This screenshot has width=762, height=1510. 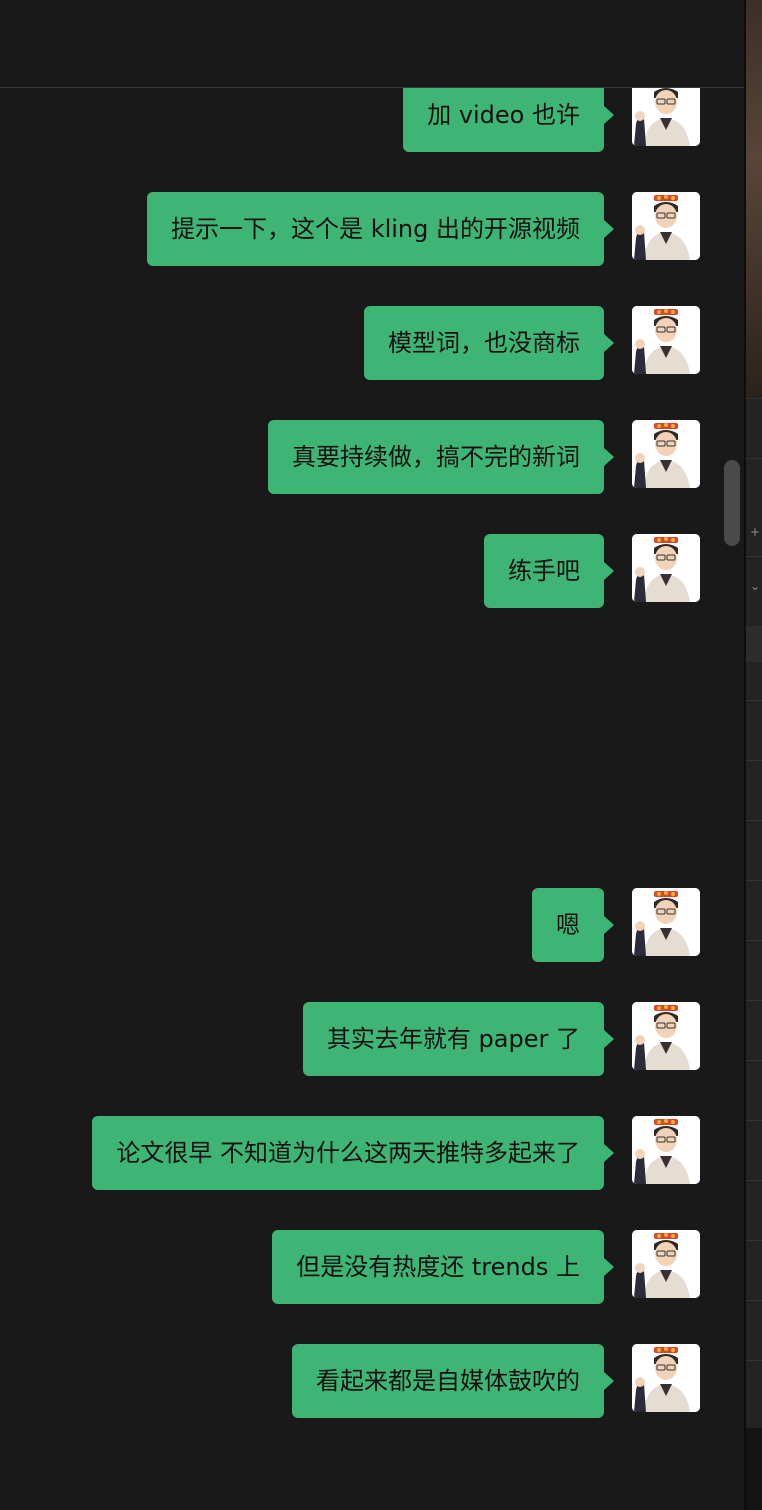 What do you see at coordinates (755, 586) in the screenshot?
I see `chevron-down-icon: ⌄` at bounding box center [755, 586].